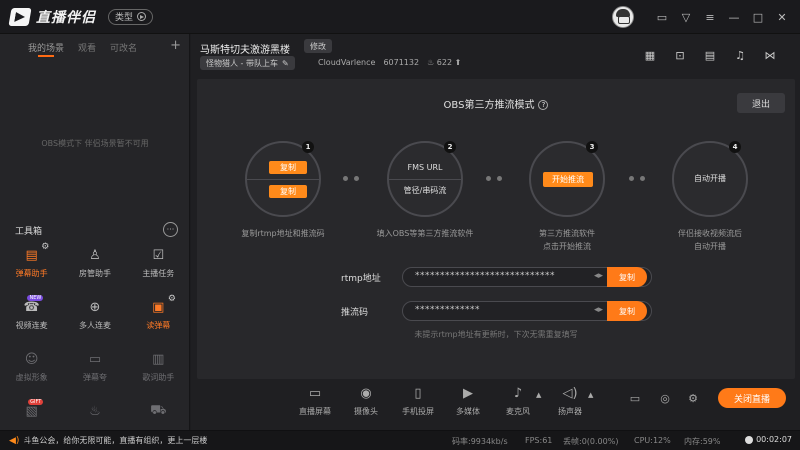 The width and height of the screenshot is (800, 450). Describe the element at coordinates (94, 265) in the screenshot. I see `tool-room-manager: ♙ 房管助手` at that location.